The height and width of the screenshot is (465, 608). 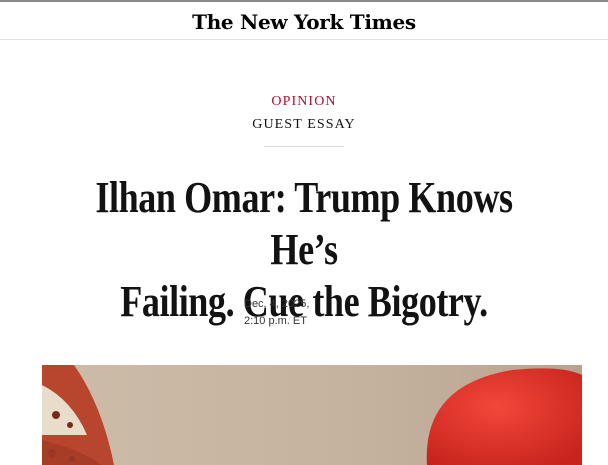 I want to click on masthead: The New York Times, so click(x=304, y=21).